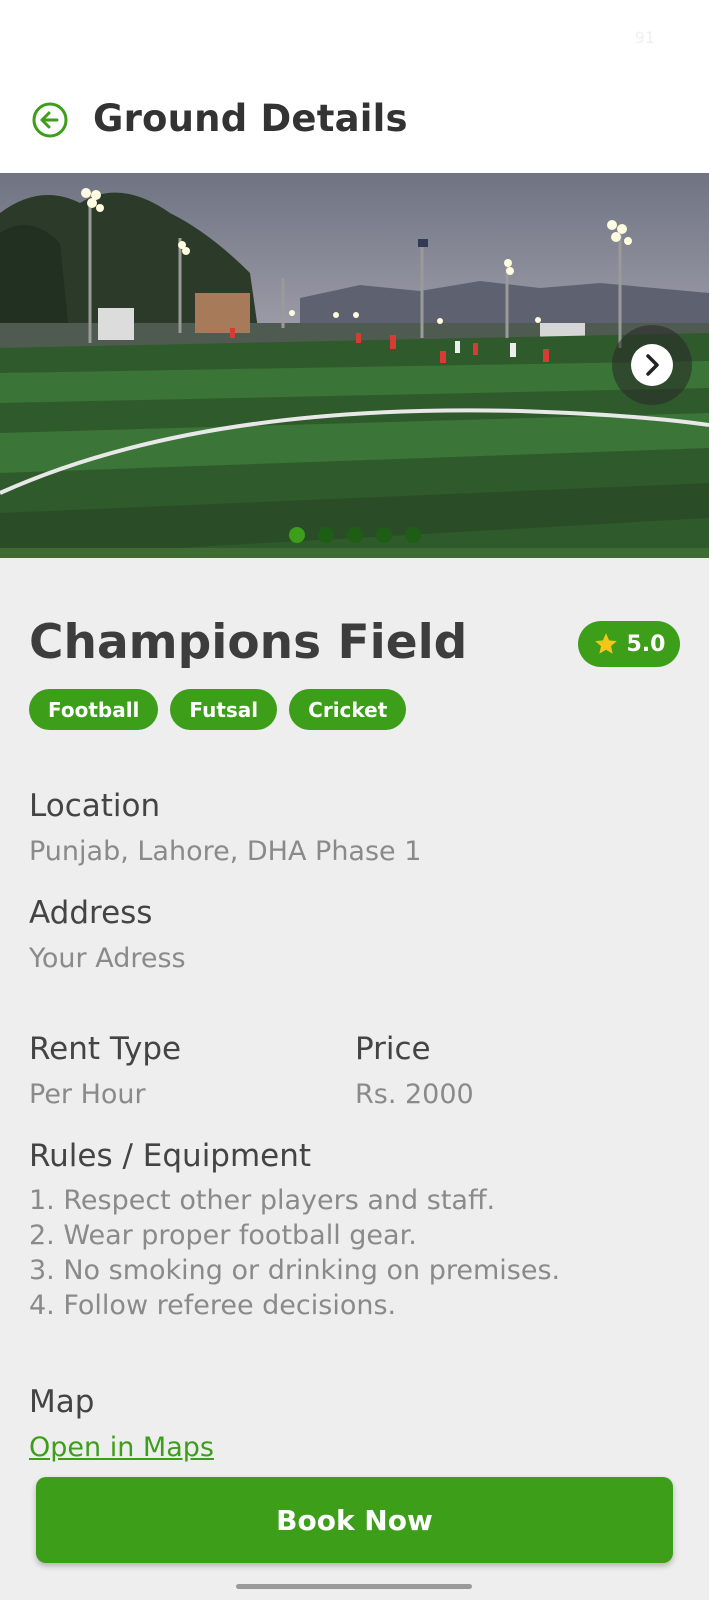 The image size is (709, 1600). I want to click on price-value: Rs. 2000, so click(414, 1094).